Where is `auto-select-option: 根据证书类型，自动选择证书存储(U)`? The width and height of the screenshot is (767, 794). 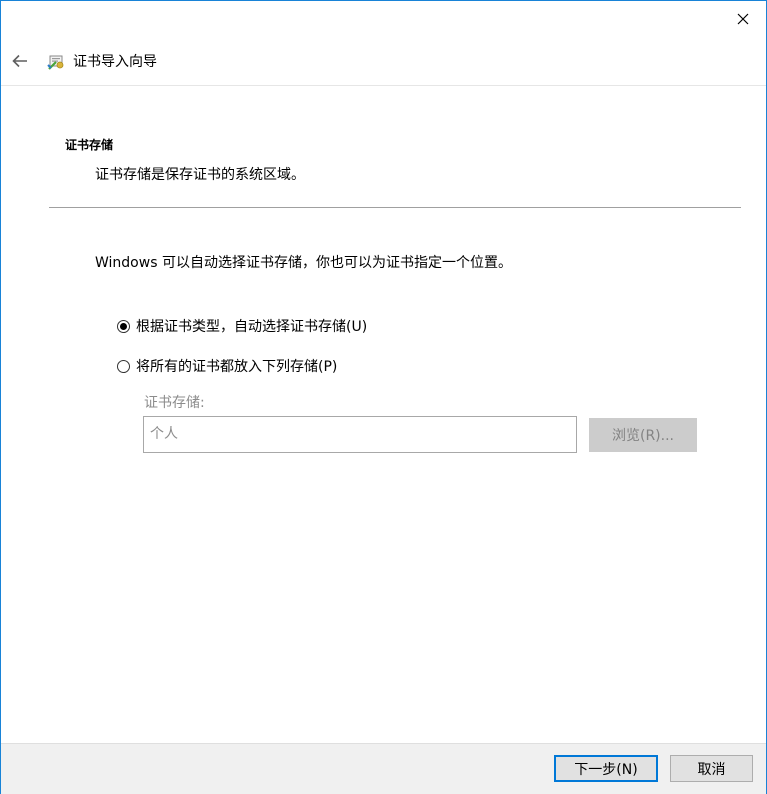
auto-select-option: 根据证书类型，自动选择证书存储(U) is located at coordinates (242, 326).